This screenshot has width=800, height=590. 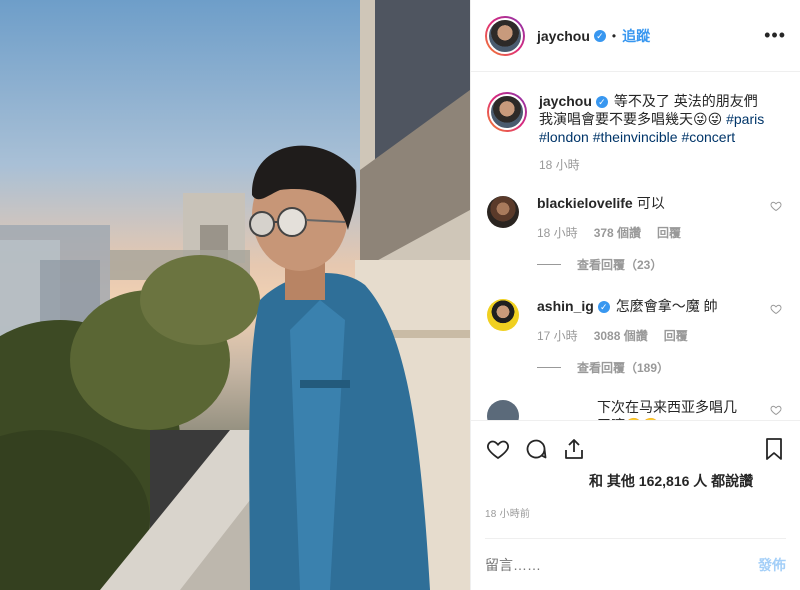 I want to click on share-icon, so click(x=574, y=449).